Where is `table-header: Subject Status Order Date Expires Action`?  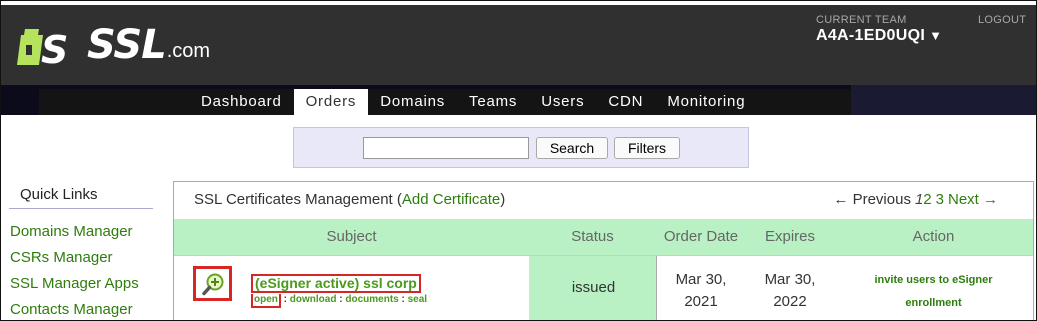 table-header: Subject Status Order Date Expires Action is located at coordinates (603, 237).